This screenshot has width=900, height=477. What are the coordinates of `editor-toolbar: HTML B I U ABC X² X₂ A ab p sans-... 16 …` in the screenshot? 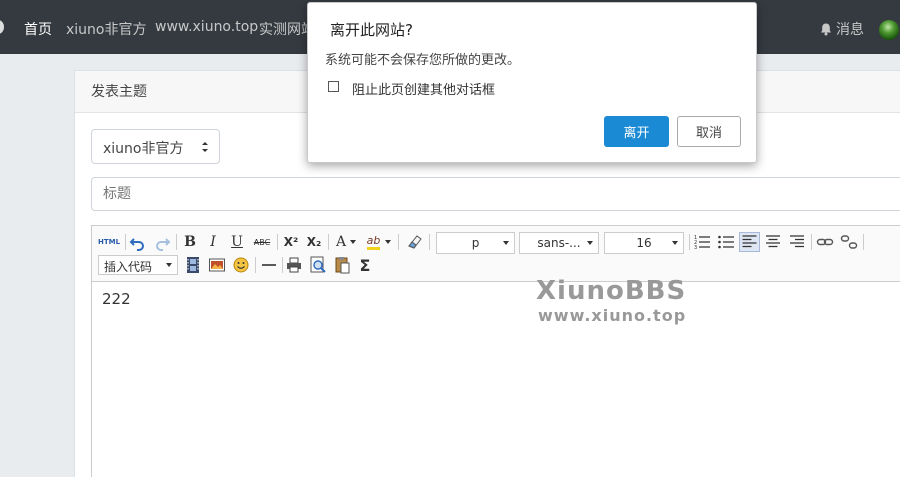 It's located at (496, 254).